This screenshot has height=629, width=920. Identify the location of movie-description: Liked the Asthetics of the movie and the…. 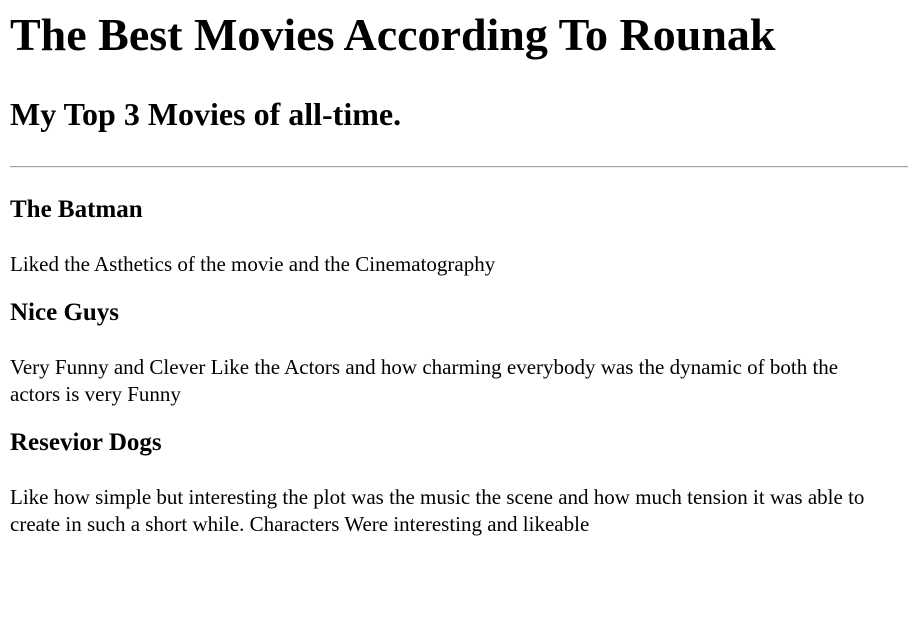
(253, 263).